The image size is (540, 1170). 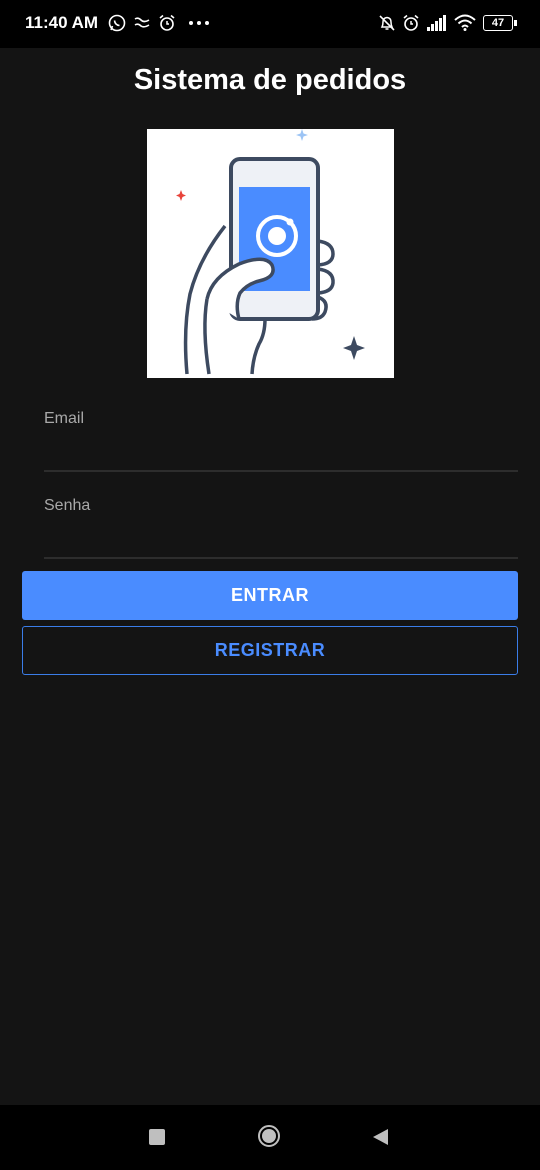 I want to click on password-label: Senha, so click(x=67, y=505).